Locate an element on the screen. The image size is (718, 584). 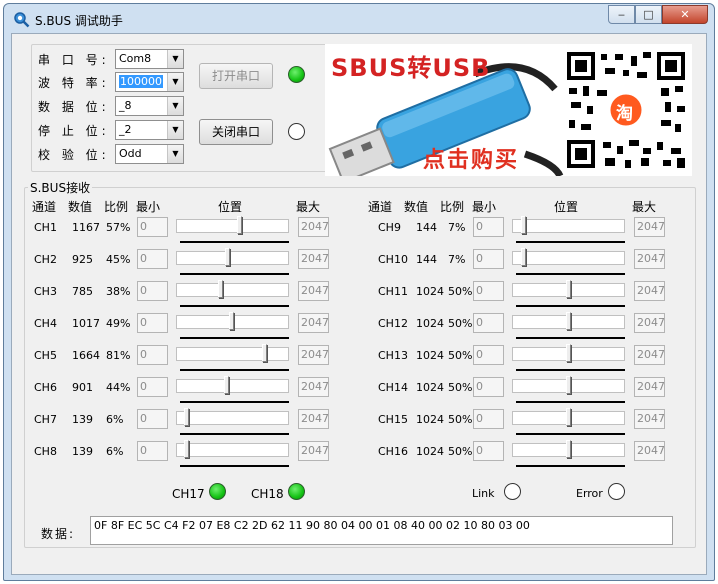
ch2-ratio: 45% is located at coordinates (118, 259).